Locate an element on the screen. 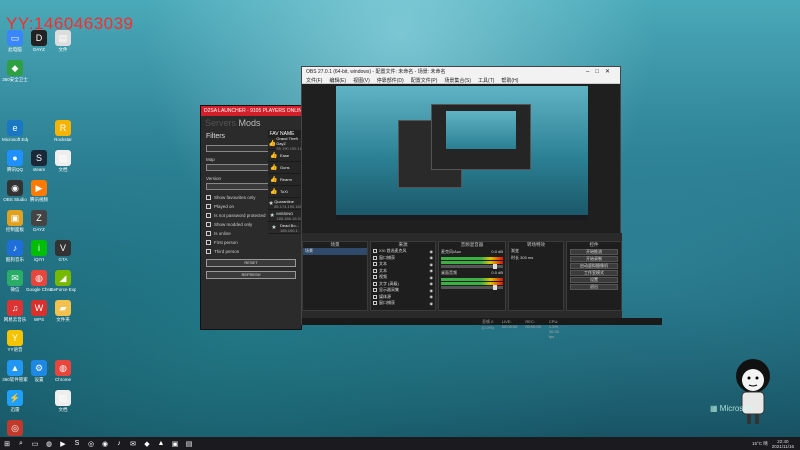 Image resolution: width=800 pixels, height=450 pixels. desktop-icon: ◢GeForce Experience is located at coordinates (63, 281).